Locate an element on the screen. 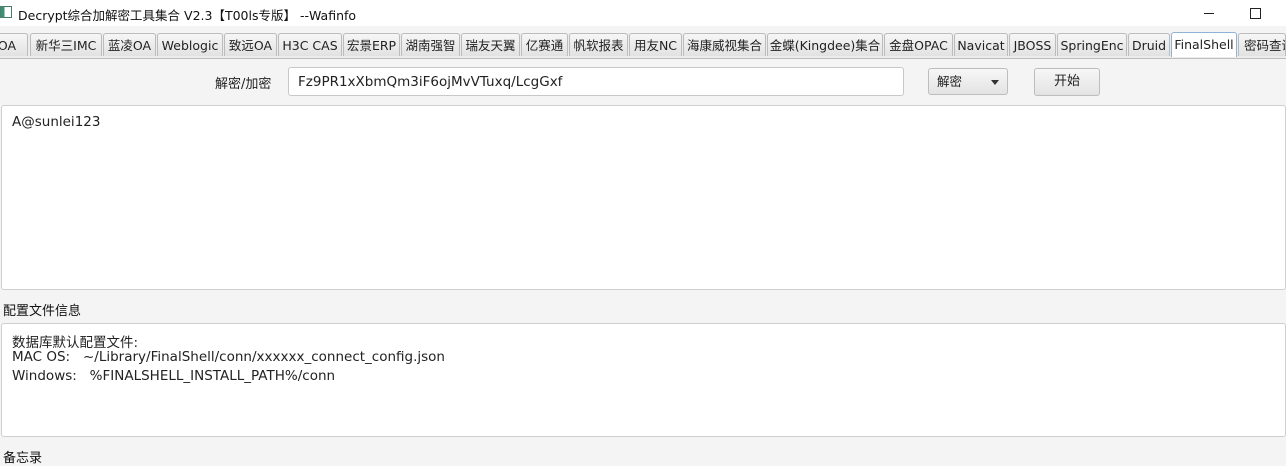  minimize-icon is located at coordinates (1209, 13).